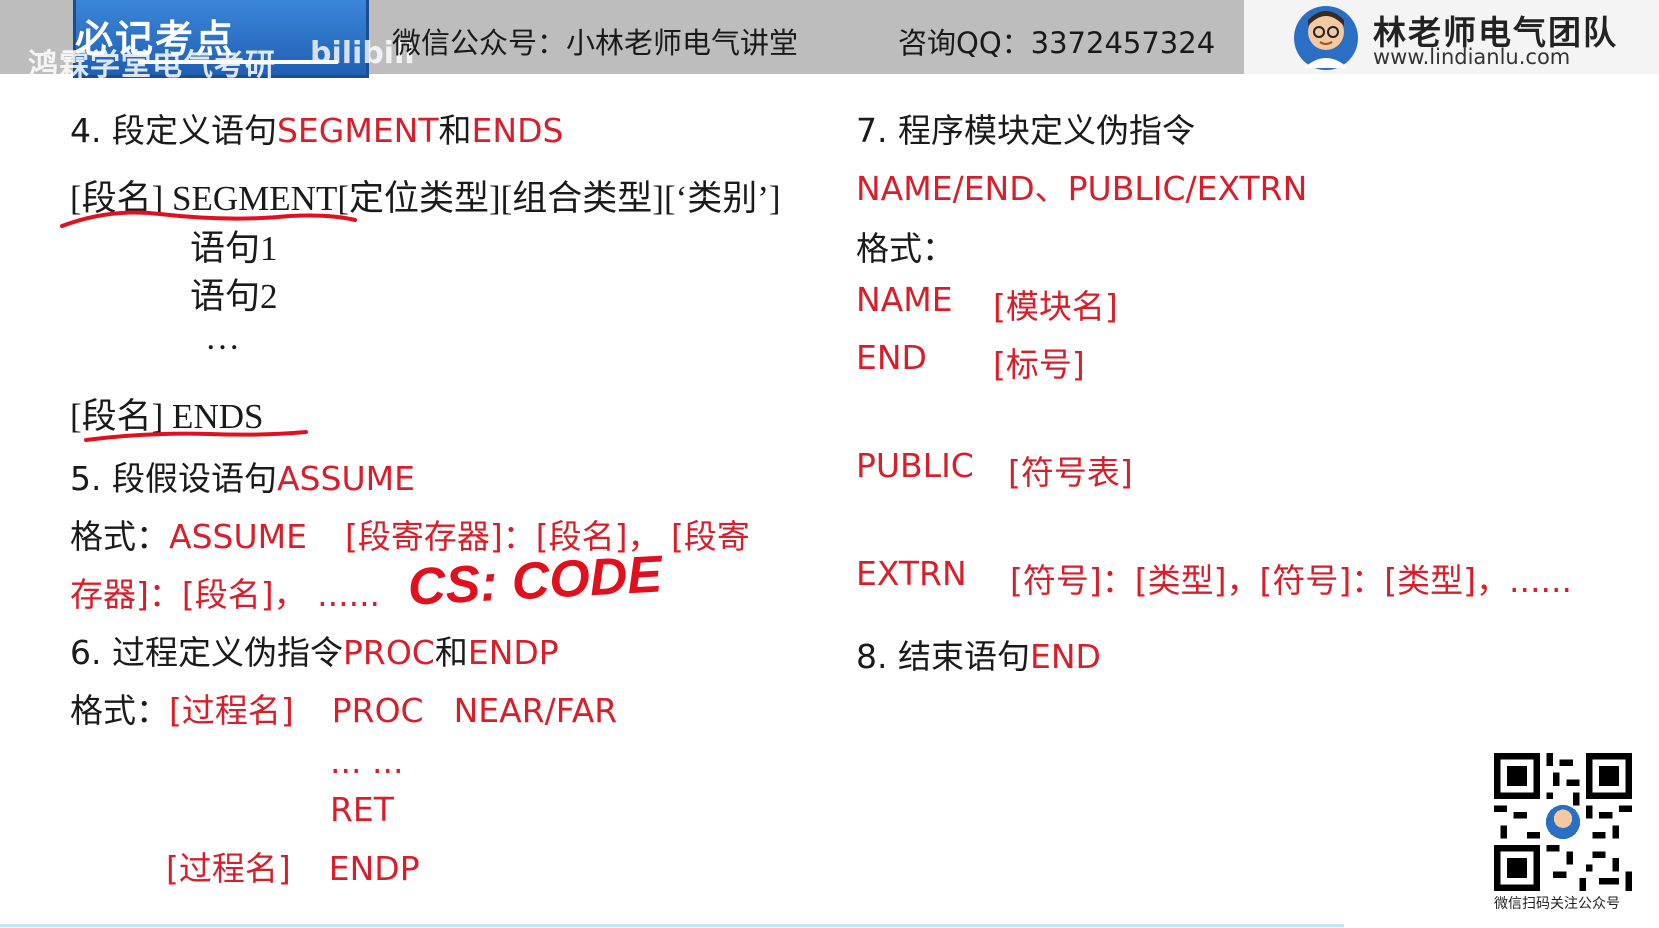  Describe the element at coordinates (943, 656) in the screenshot. I see `section-8-label: 8. 结束语句` at that location.